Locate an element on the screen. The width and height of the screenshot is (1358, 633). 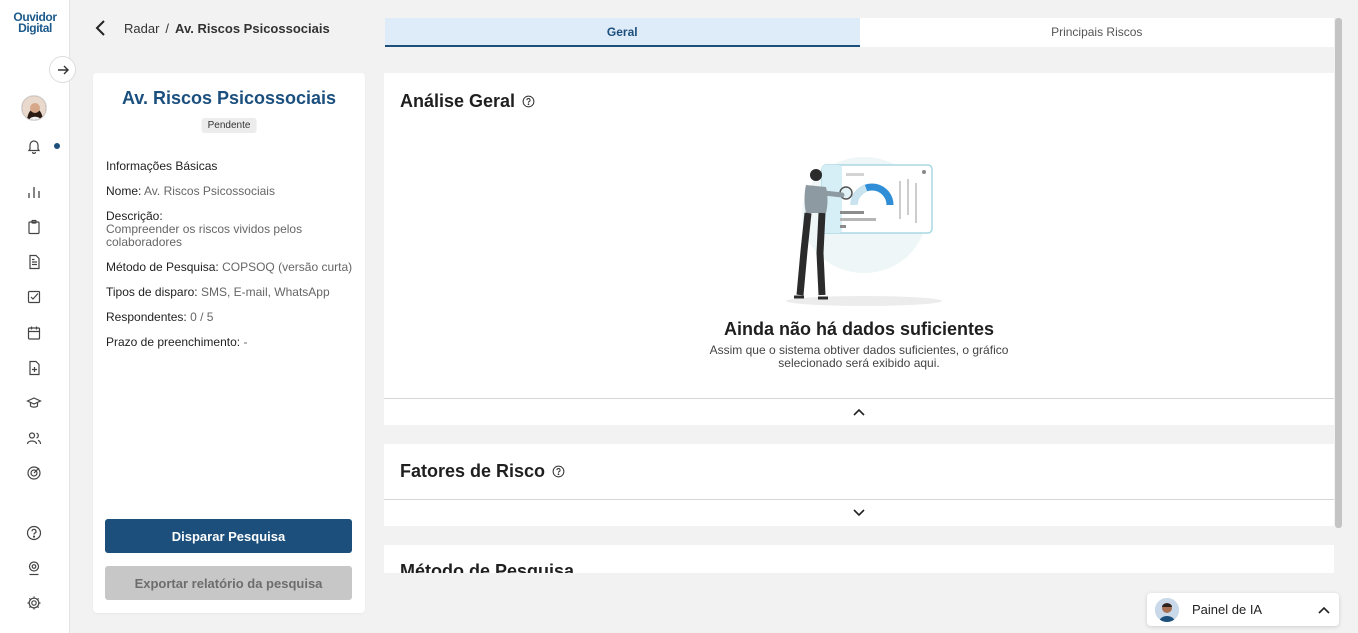
tab-principais-riscos: Principais Riscos is located at coordinates (1097, 32).